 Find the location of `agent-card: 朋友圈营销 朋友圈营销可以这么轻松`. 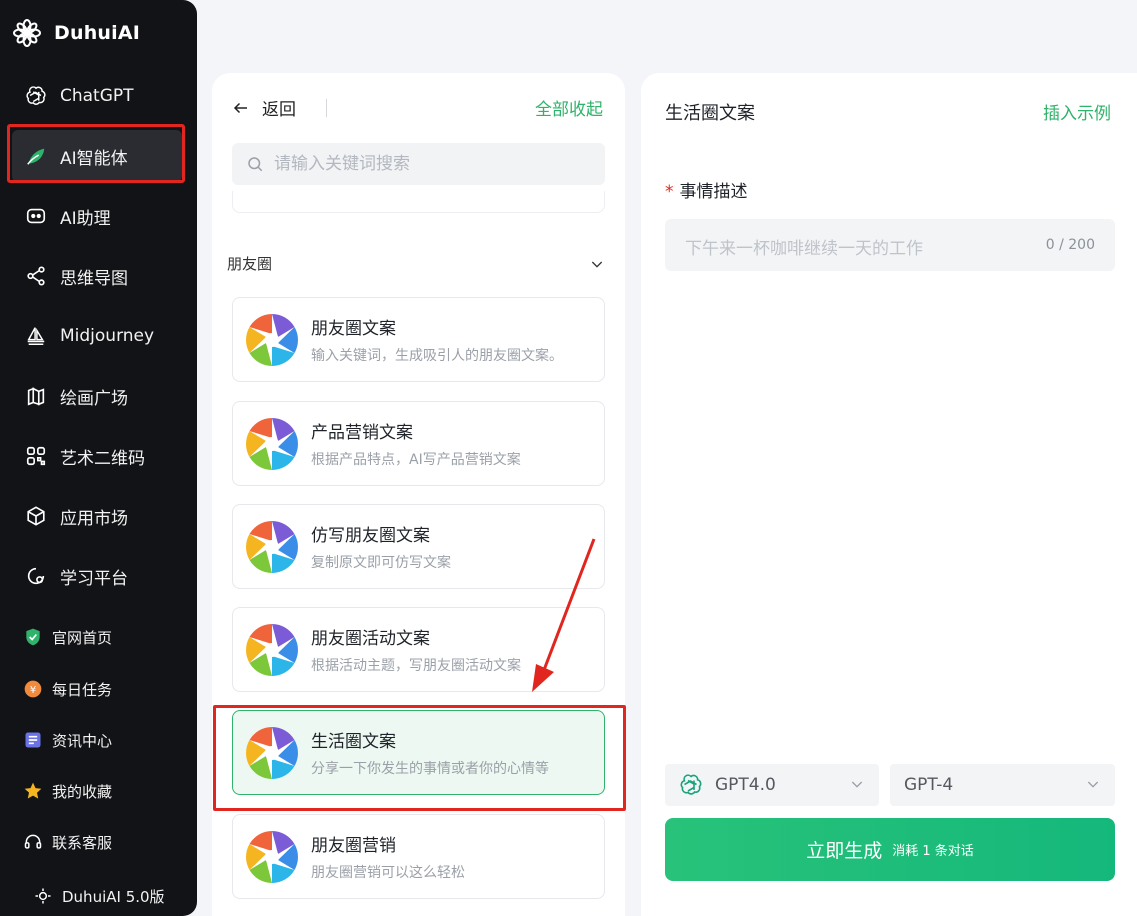

agent-card: 朋友圈营销 朋友圈营销可以这么轻松 is located at coordinates (418, 856).